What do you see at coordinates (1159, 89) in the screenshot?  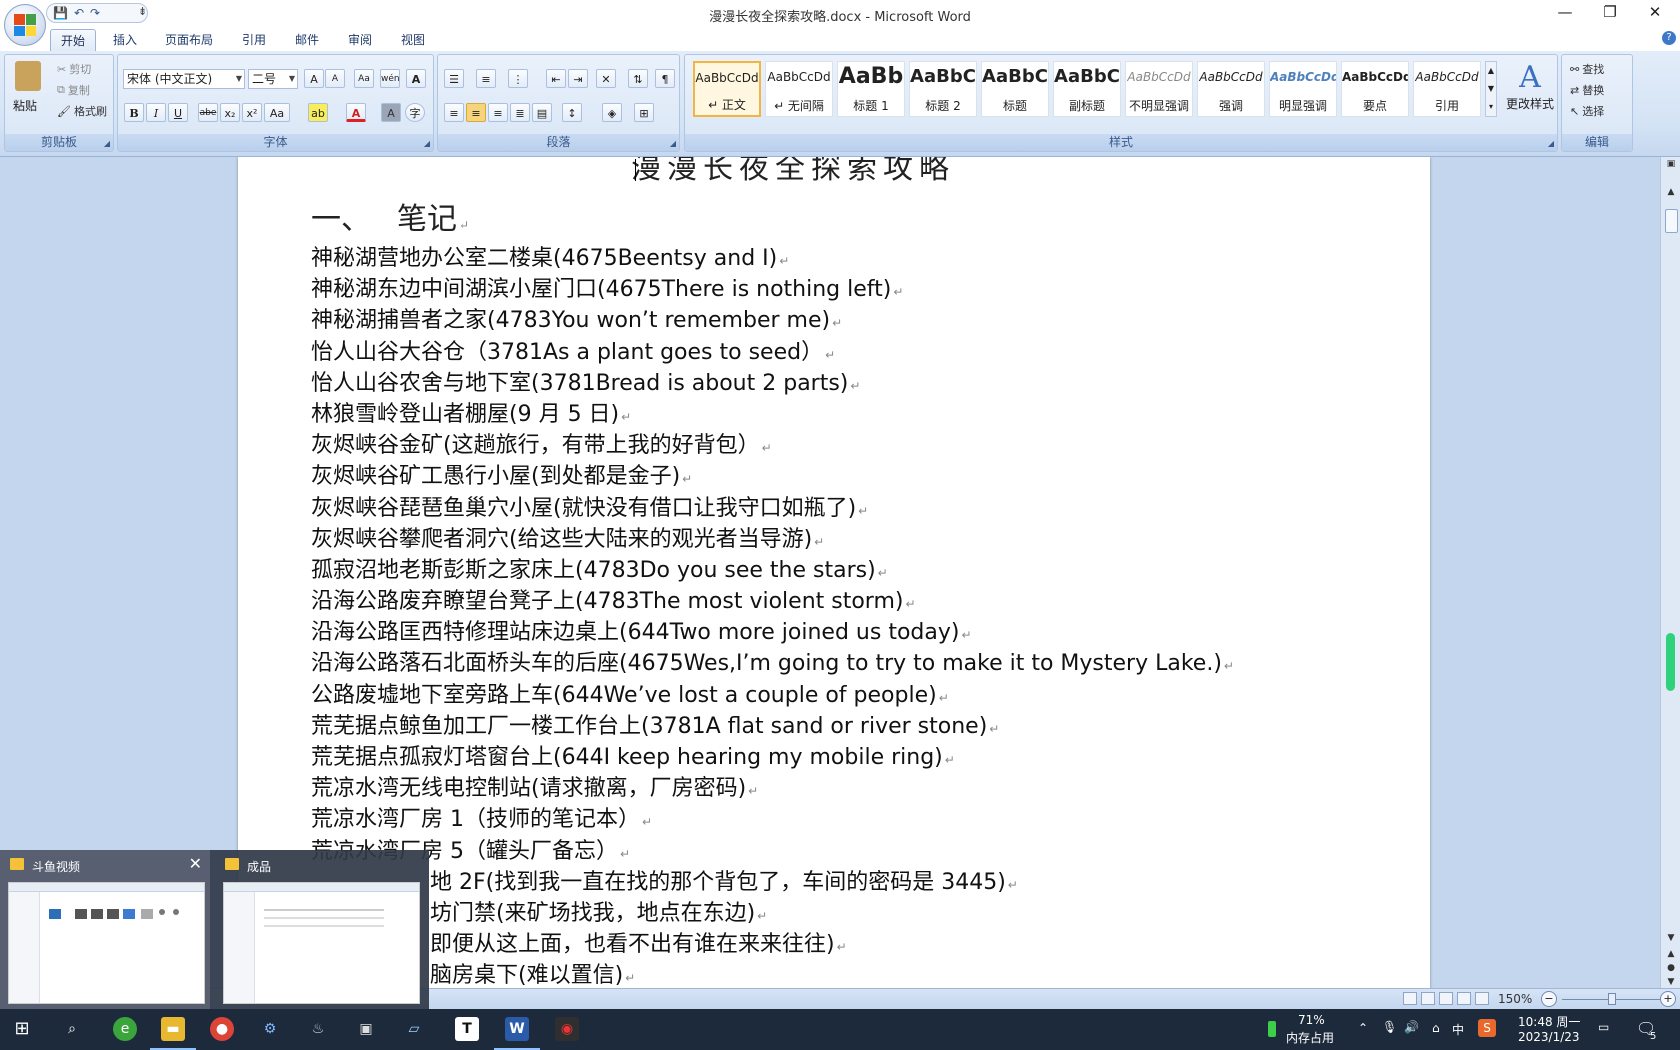 I see `style-subtle-emphasis: AaBbCcDd 不明显强调` at bounding box center [1159, 89].